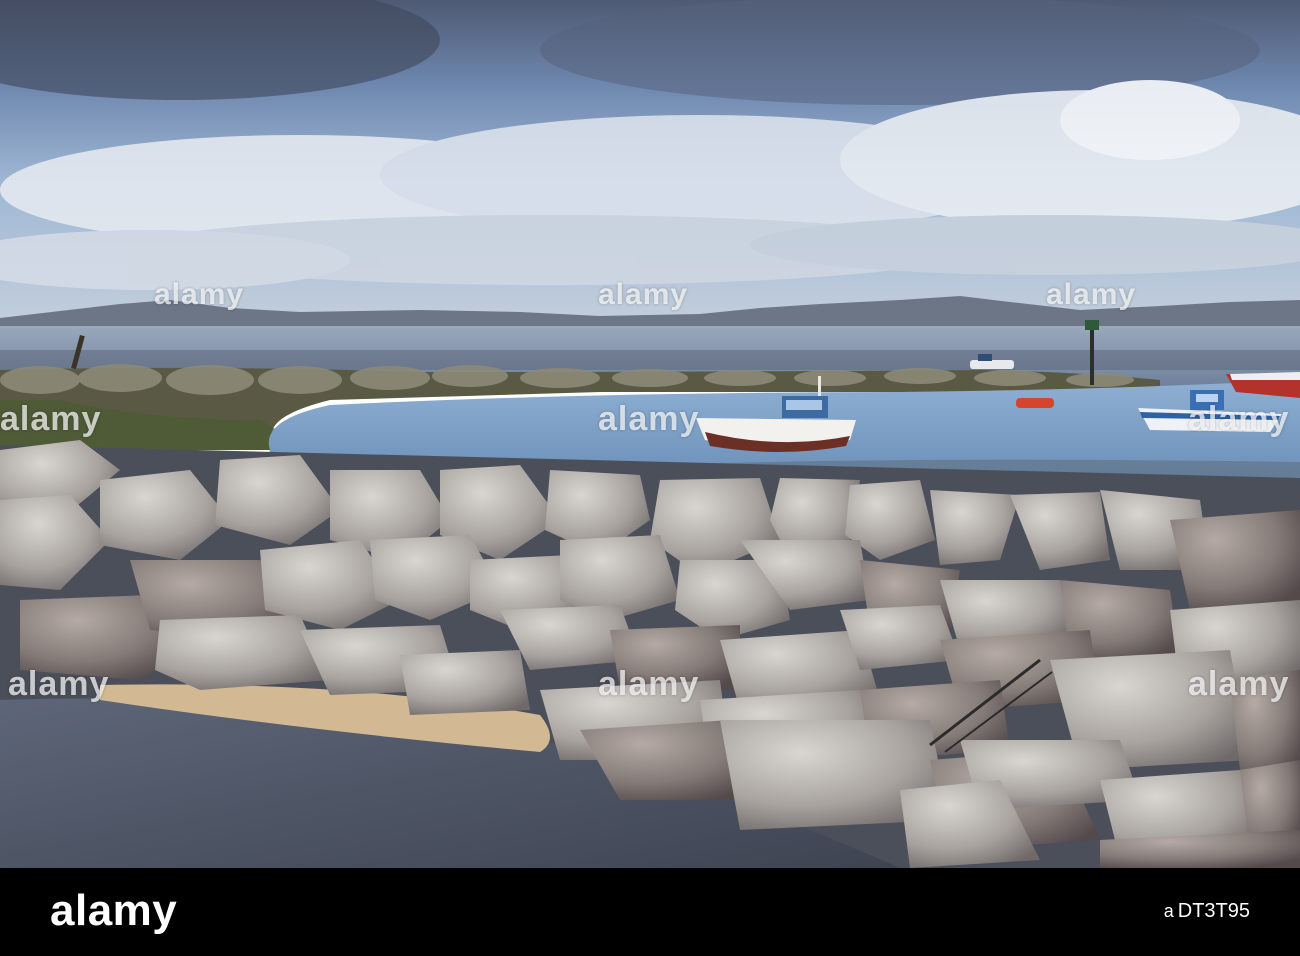 The width and height of the screenshot is (1300, 956). I want to click on footer-bar: alamy a DT3T95, so click(650, 912).